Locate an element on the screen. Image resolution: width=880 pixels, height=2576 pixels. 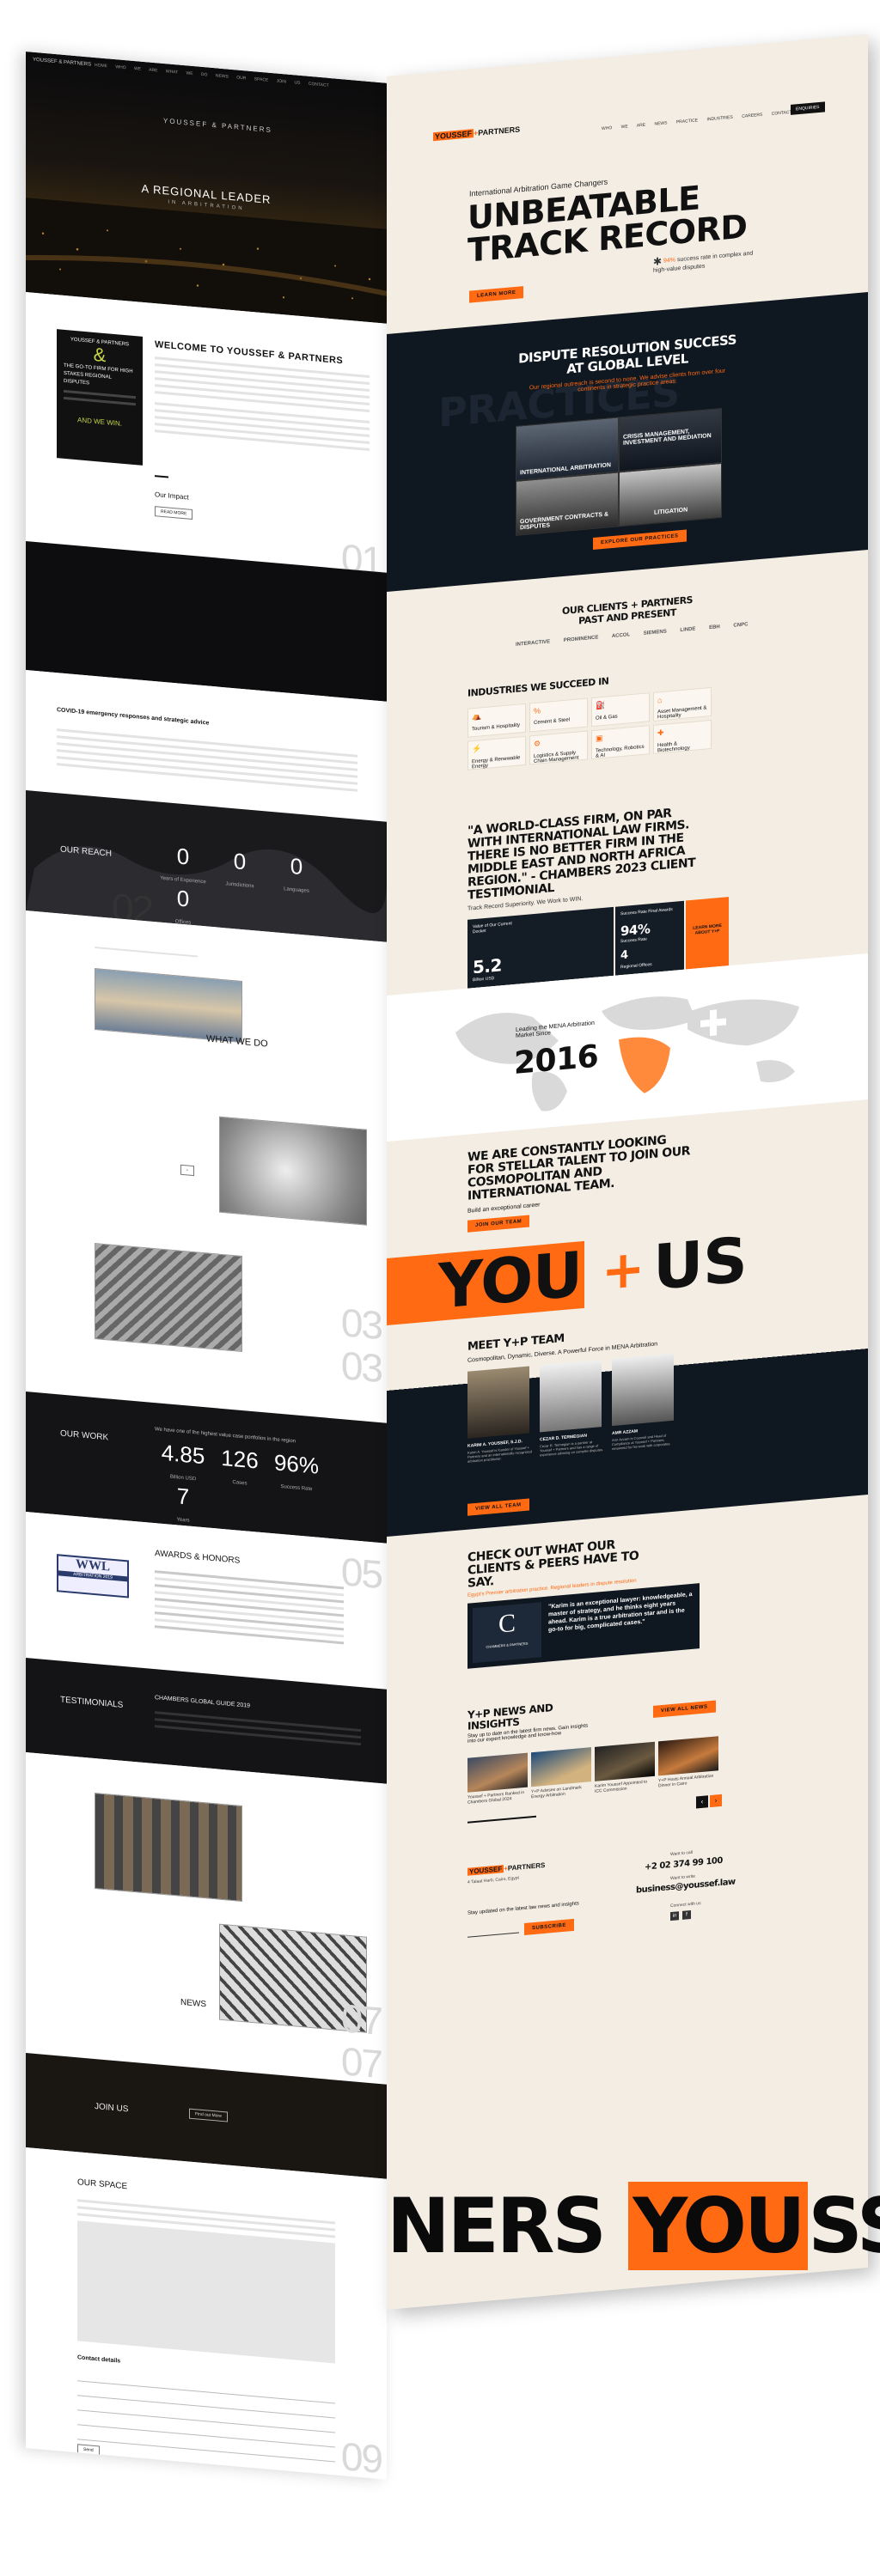
old-work-heading: OUR WORK is located at coordinates (84, 1435).